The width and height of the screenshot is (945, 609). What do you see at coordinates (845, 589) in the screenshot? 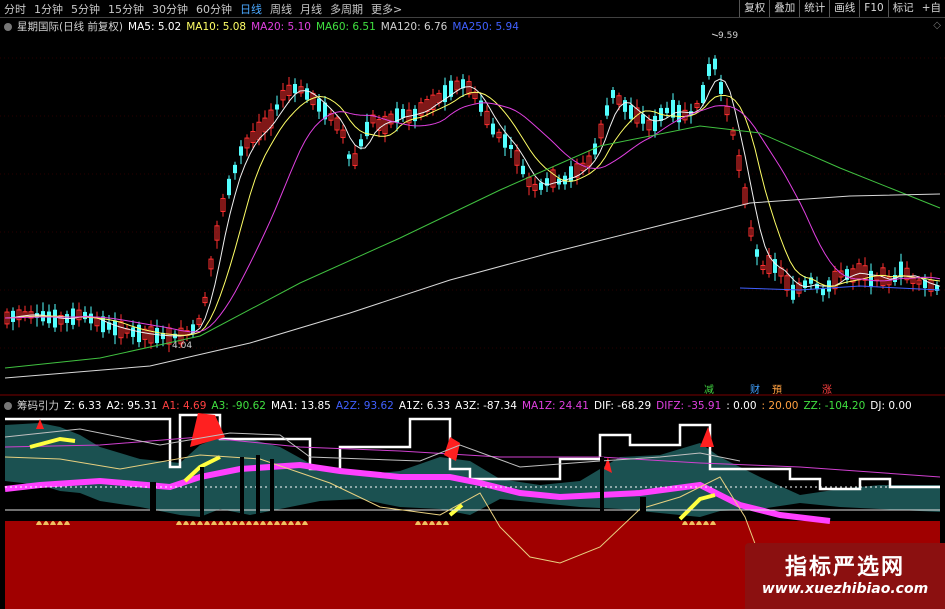
I see `watermark-url: www.xuezhibiao.com` at bounding box center [845, 589].